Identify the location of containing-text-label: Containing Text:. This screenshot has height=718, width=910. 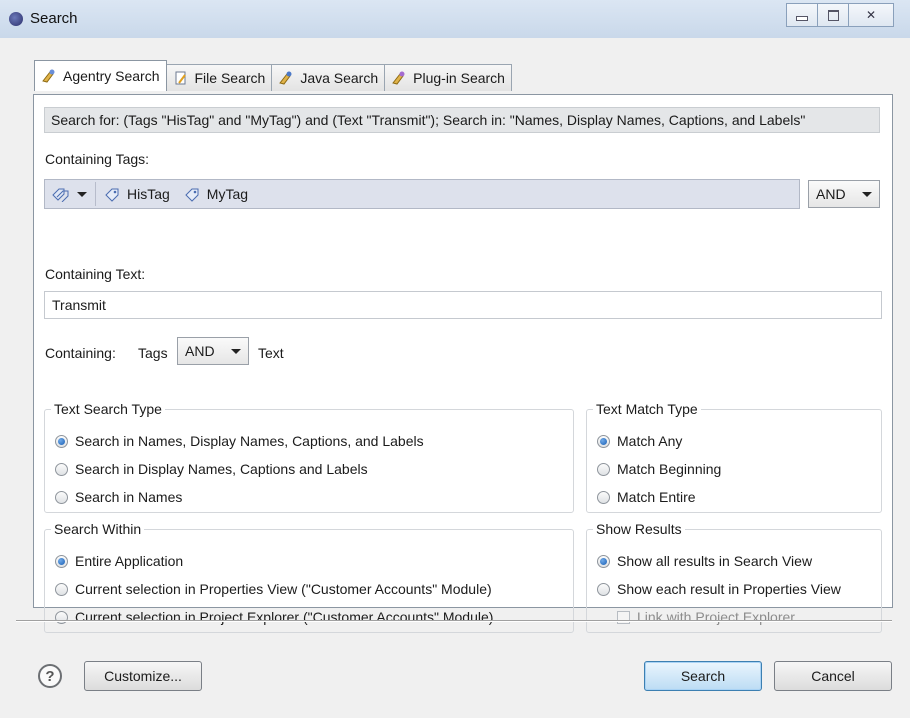
(95, 274).